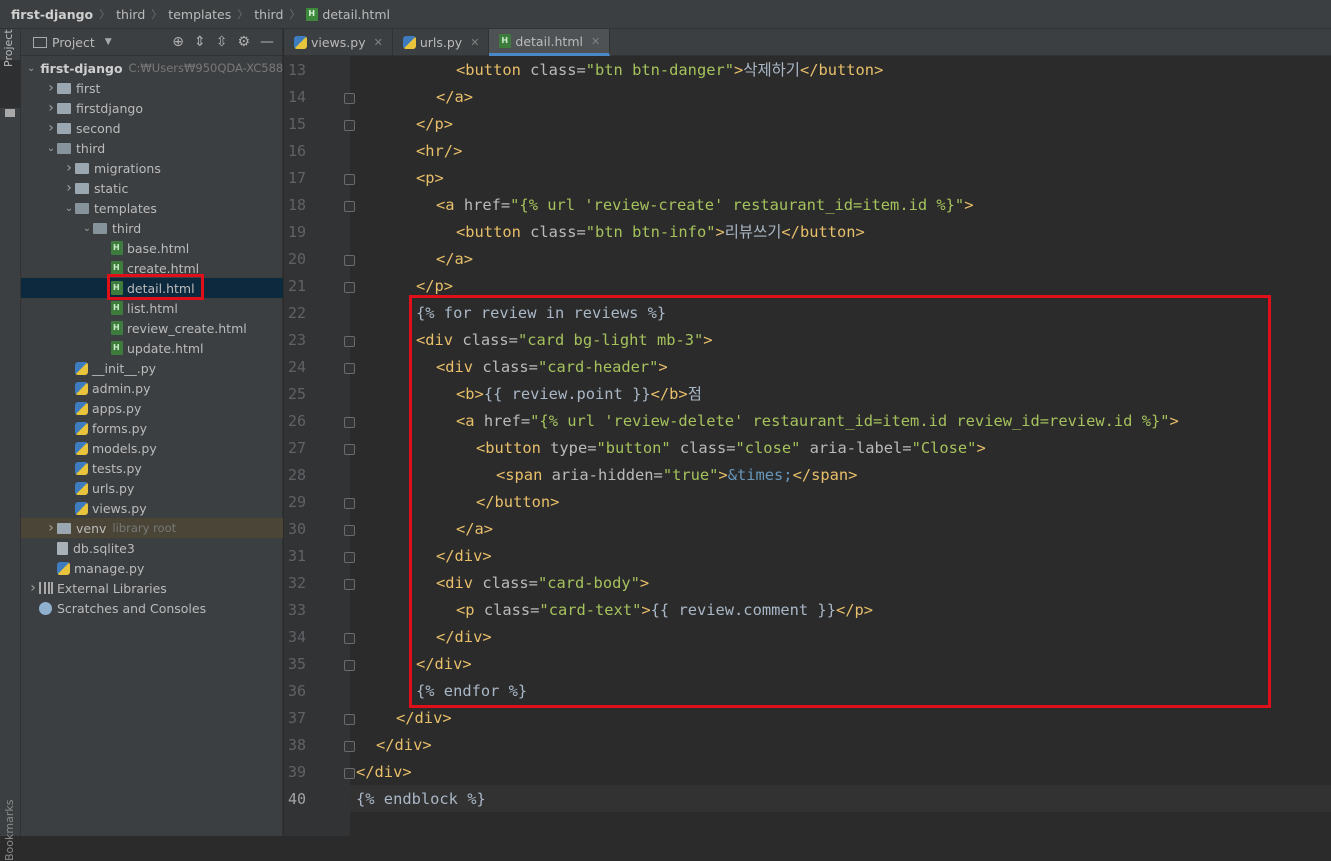 The image size is (1331, 861). Describe the element at coordinates (430, 178) in the screenshot. I see `code-line: <p>` at that location.